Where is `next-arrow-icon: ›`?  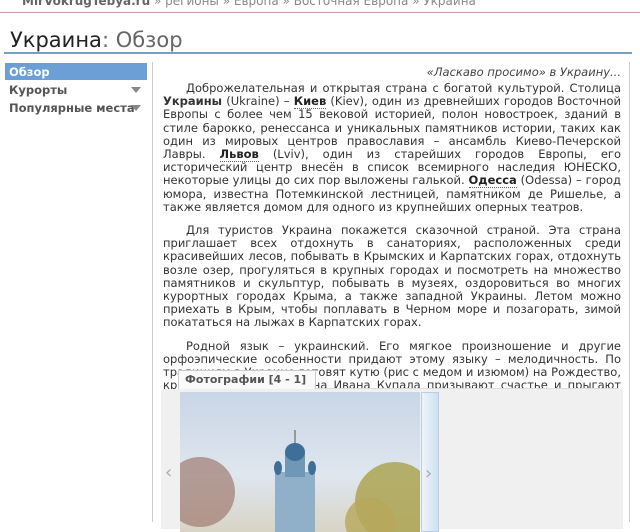 next-arrow-icon: › is located at coordinates (428, 473).